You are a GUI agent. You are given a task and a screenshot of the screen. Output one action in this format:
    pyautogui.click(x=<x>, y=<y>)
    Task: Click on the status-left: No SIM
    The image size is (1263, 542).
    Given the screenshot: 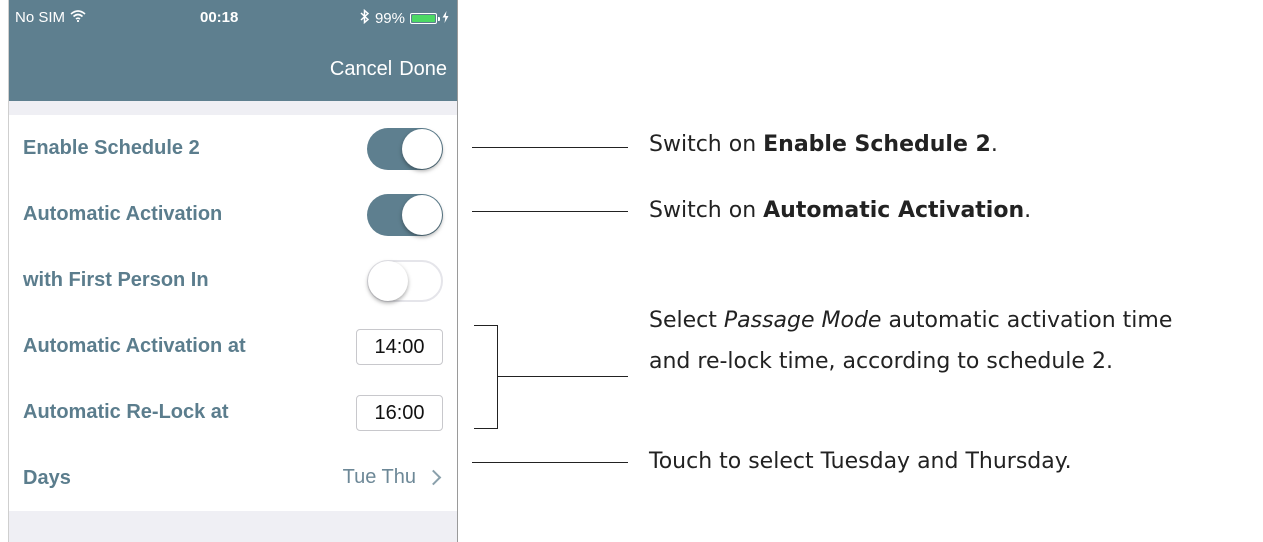 What is the action you would take?
    pyautogui.click(x=50, y=17)
    